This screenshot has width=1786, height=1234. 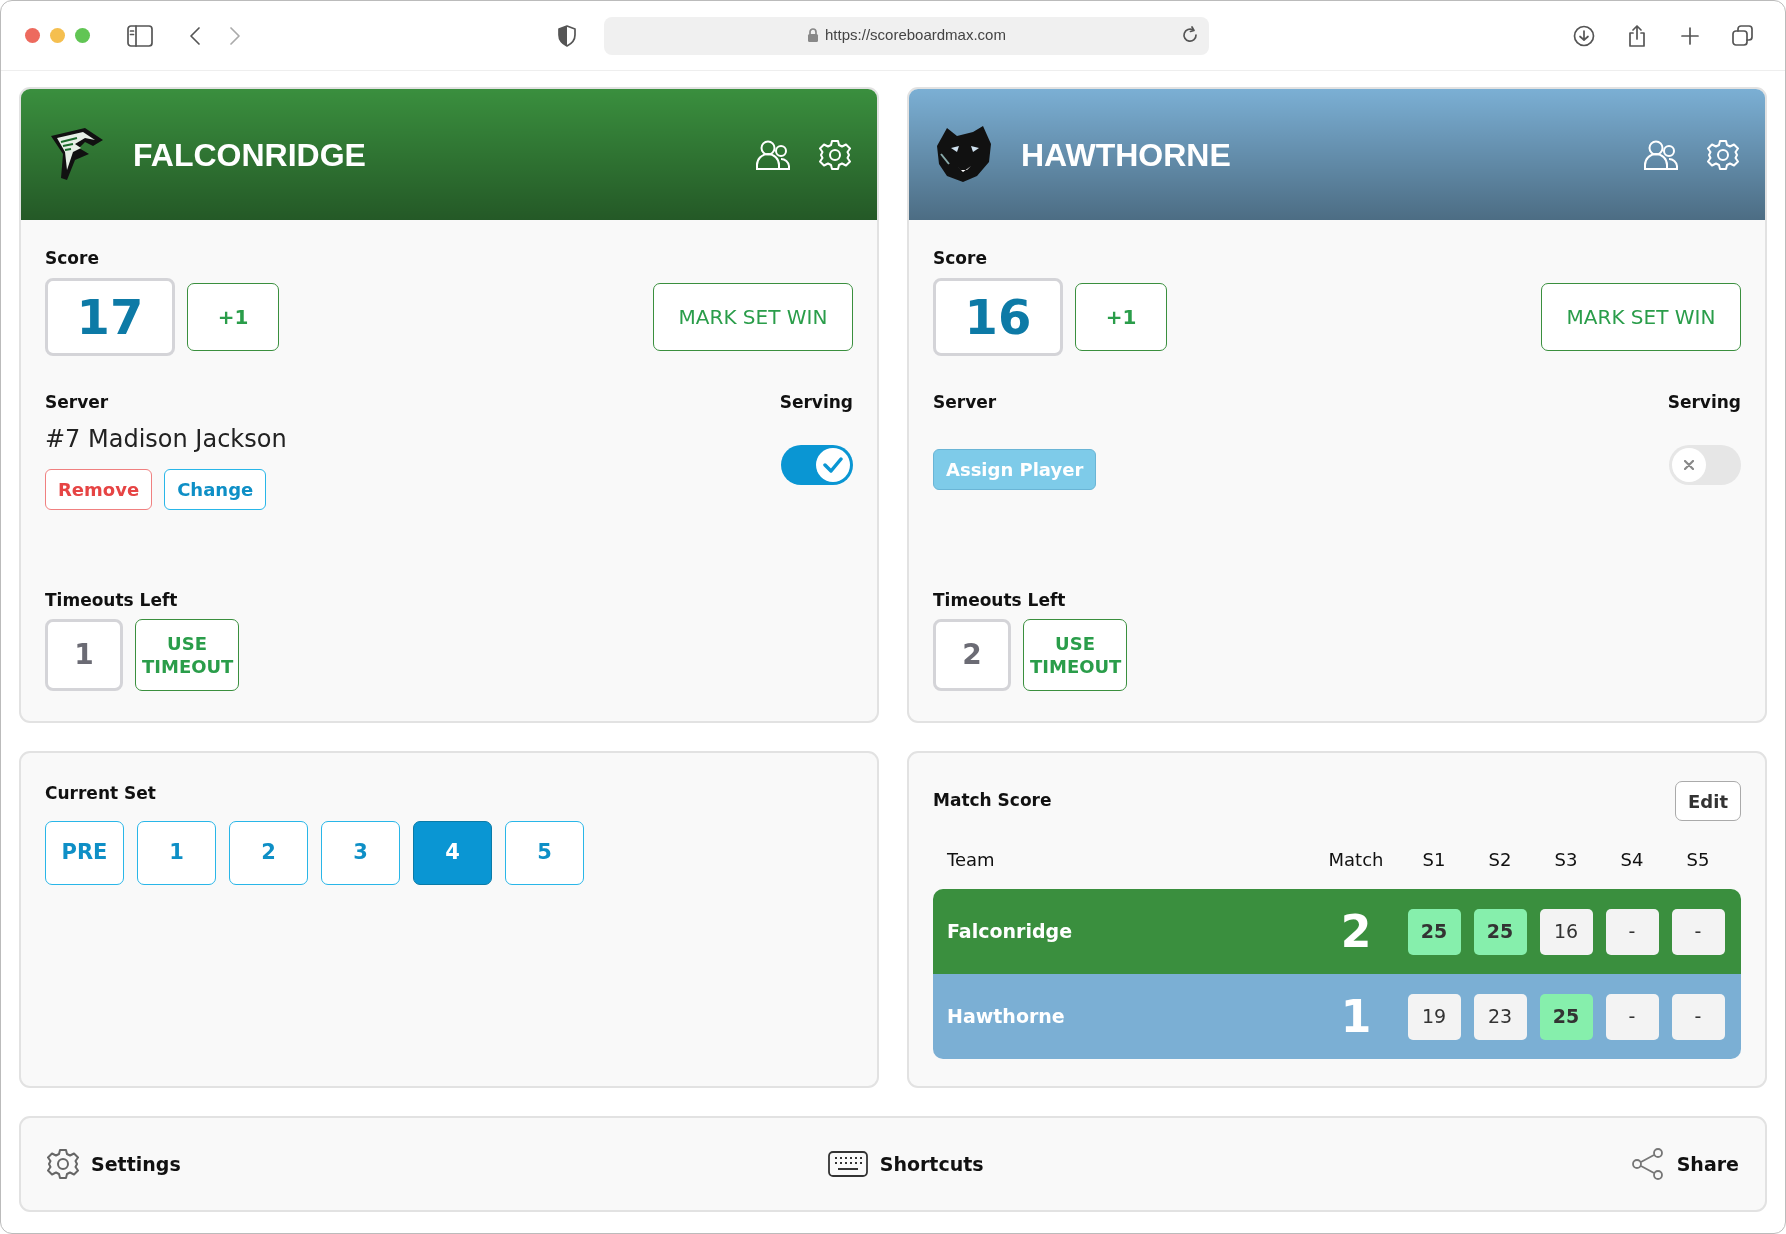 I want to click on reload-icon, so click(x=1190, y=34).